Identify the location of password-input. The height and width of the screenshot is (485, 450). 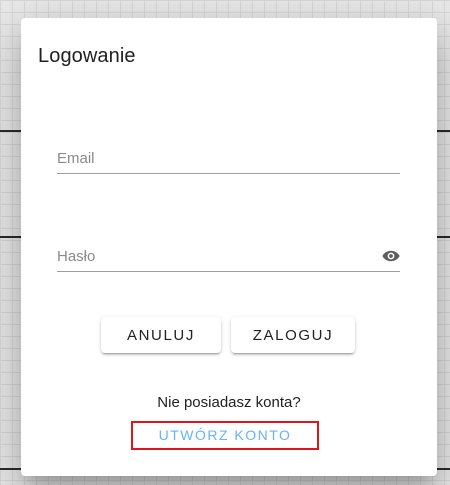
(207, 256).